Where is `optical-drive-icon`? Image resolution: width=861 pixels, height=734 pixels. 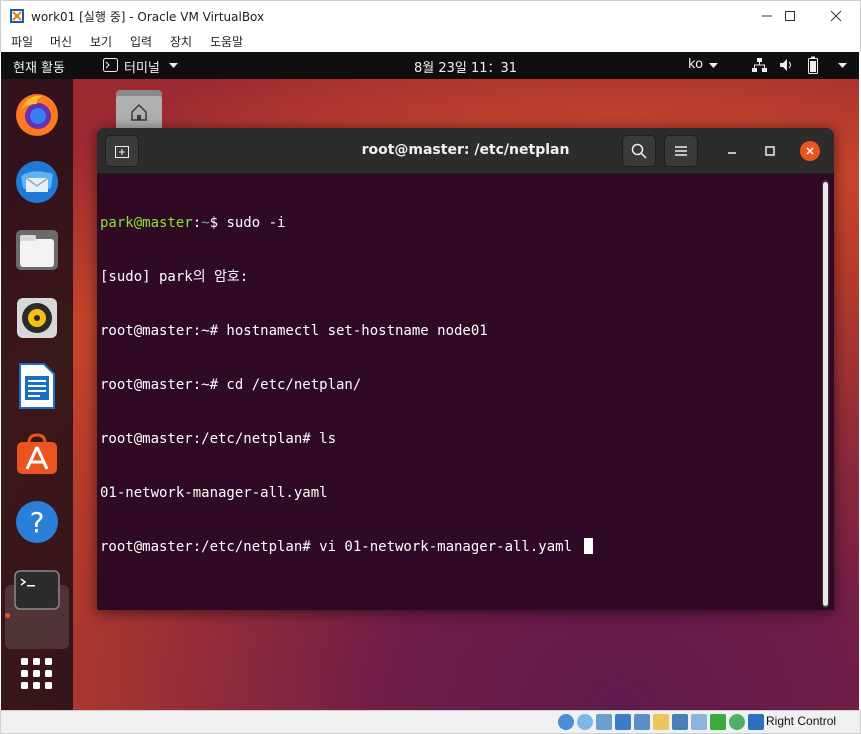
optical-drive-icon is located at coordinates (585, 722).